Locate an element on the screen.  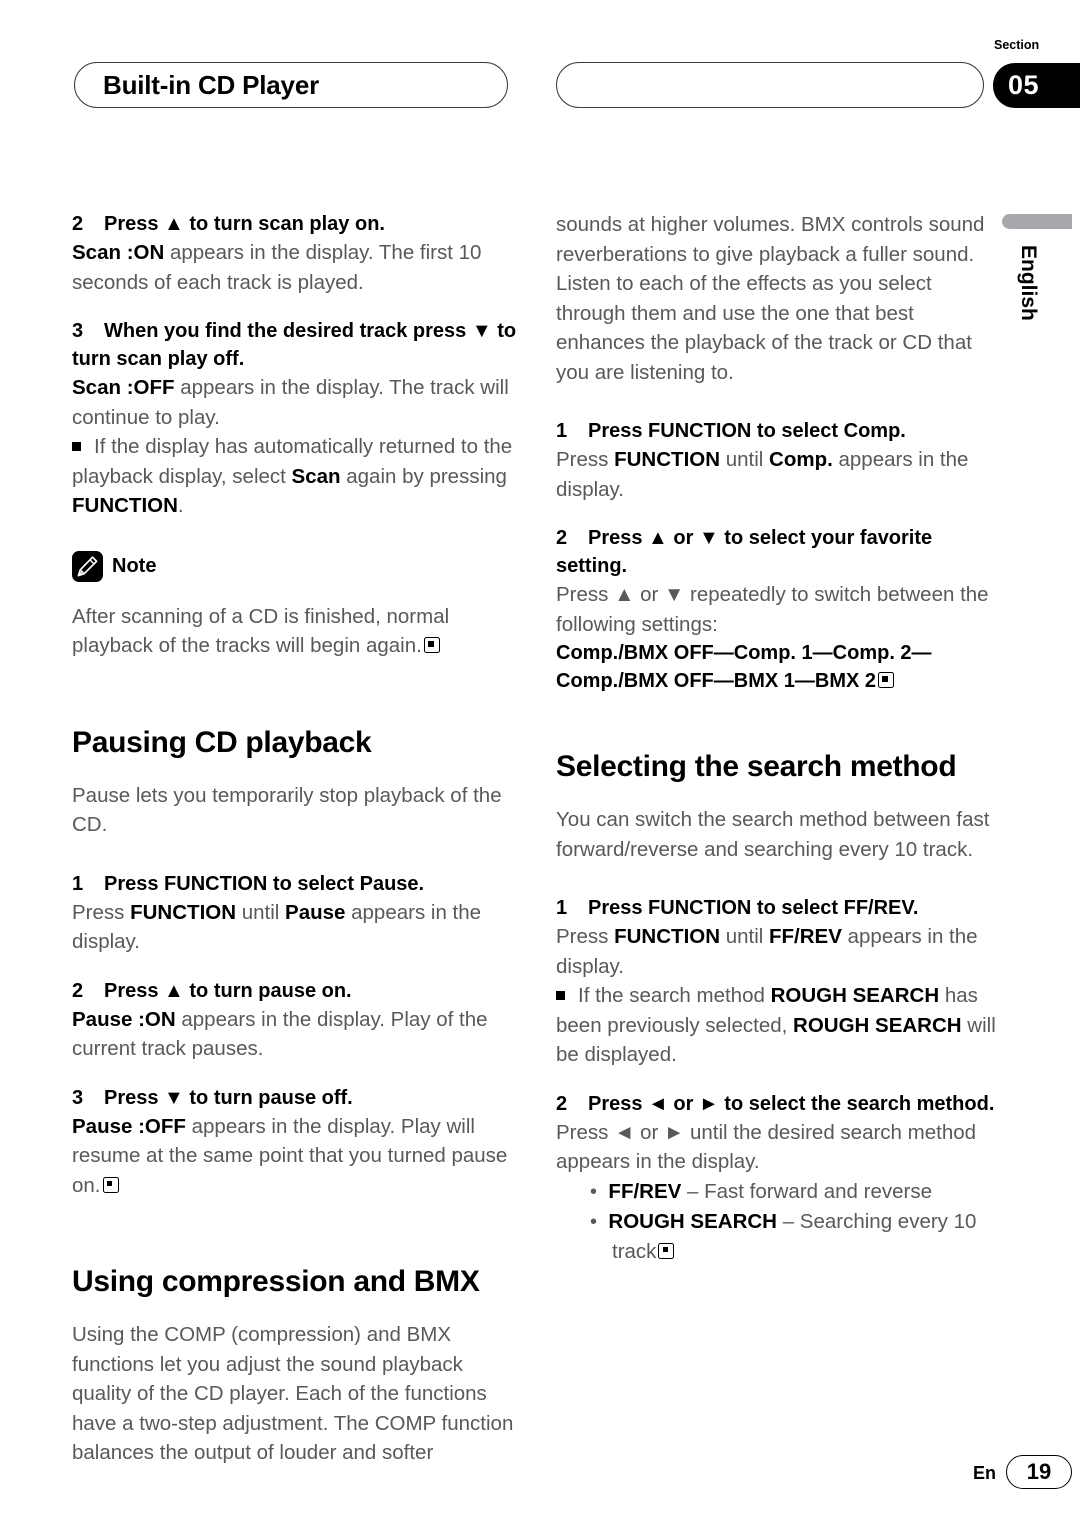
step-ffrev-select: 1 Press FUNCTION to select FF/REV. is located at coordinates (780, 908).